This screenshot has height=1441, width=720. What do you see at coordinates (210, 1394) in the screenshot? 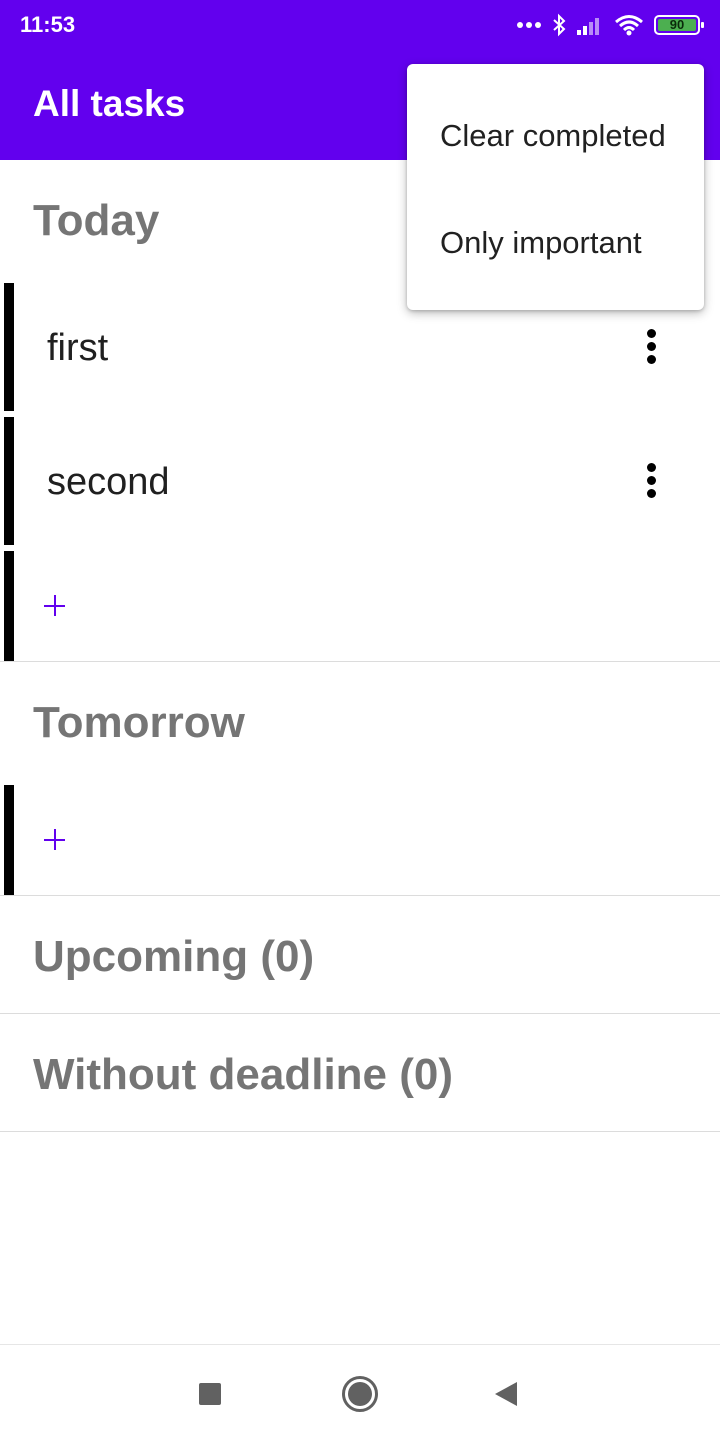
I see `recents-square-icon` at bounding box center [210, 1394].